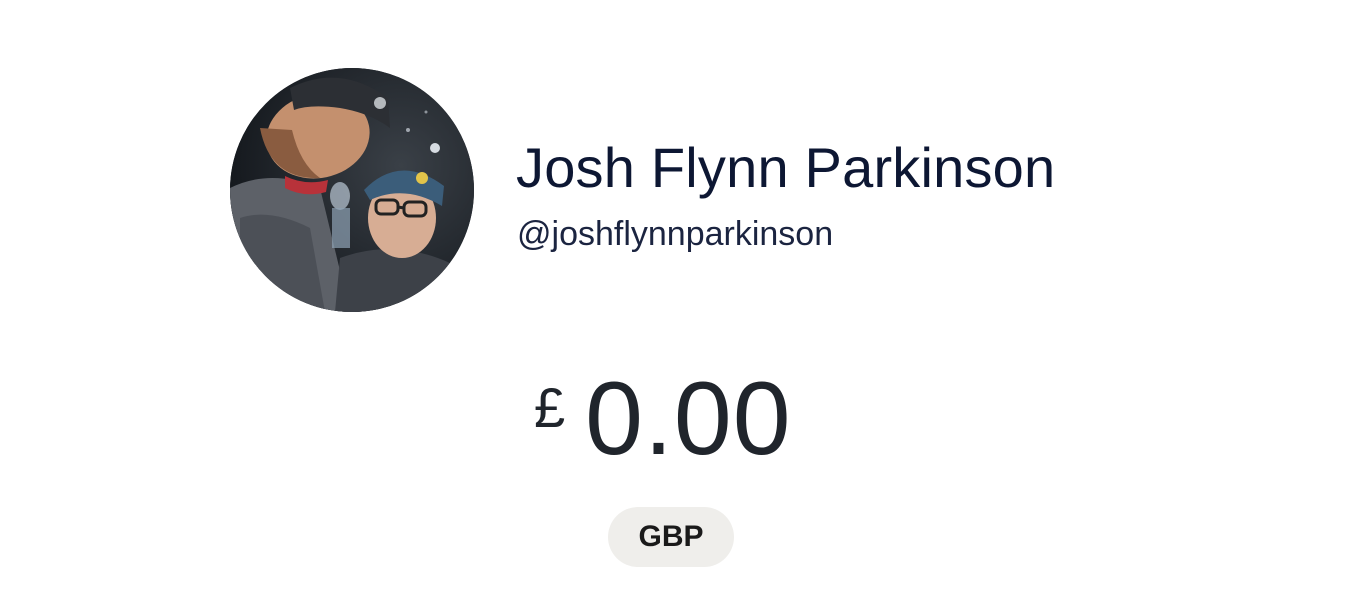  Describe the element at coordinates (786, 167) in the screenshot. I see `profile-name: Josh Flynn Parkinson` at that location.